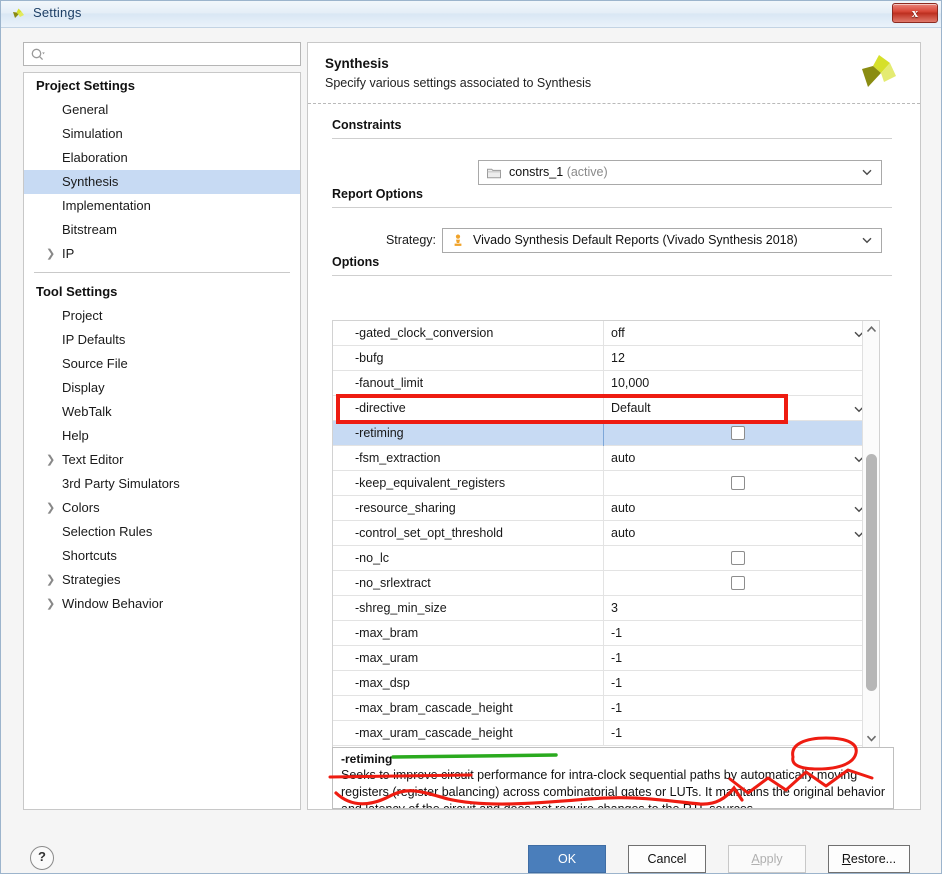  What do you see at coordinates (162, 230) in the screenshot?
I see `sidebar-item-bitstream: Bitstream` at bounding box center [162, 230].